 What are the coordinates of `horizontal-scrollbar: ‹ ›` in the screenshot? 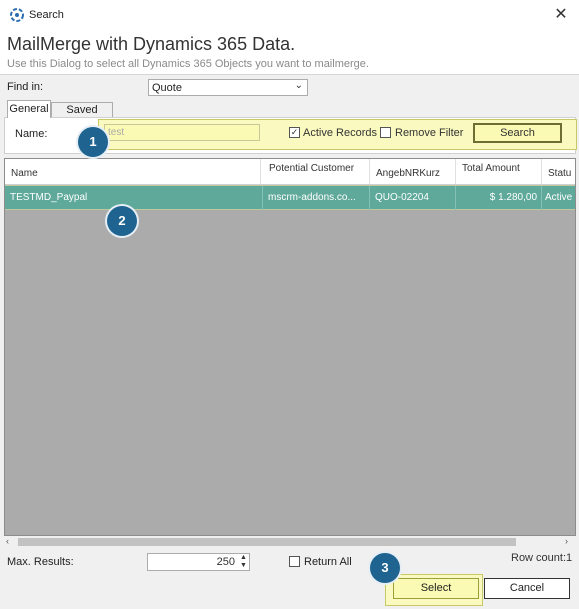 It's located at (290, 542).